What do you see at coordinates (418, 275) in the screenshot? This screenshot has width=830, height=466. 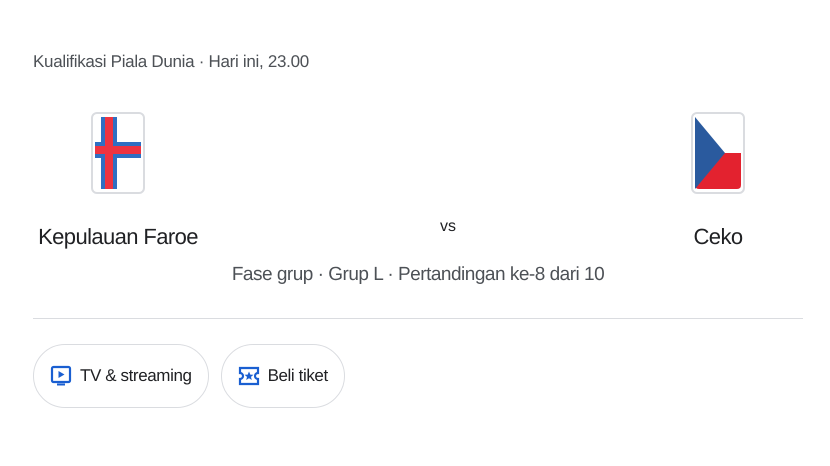 I see `match-details: Fase grup · Grup L · Pertandingan ke-8 dari 10` at bounding box center [418, 275].